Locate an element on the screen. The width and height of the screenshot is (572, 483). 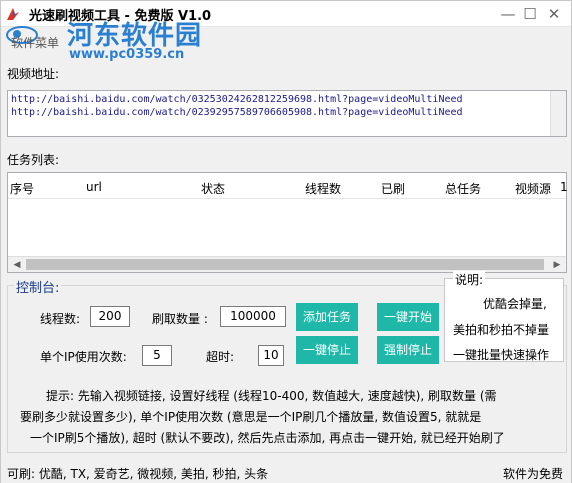
close-icon: ✕ is located at coordinates (554, 14).